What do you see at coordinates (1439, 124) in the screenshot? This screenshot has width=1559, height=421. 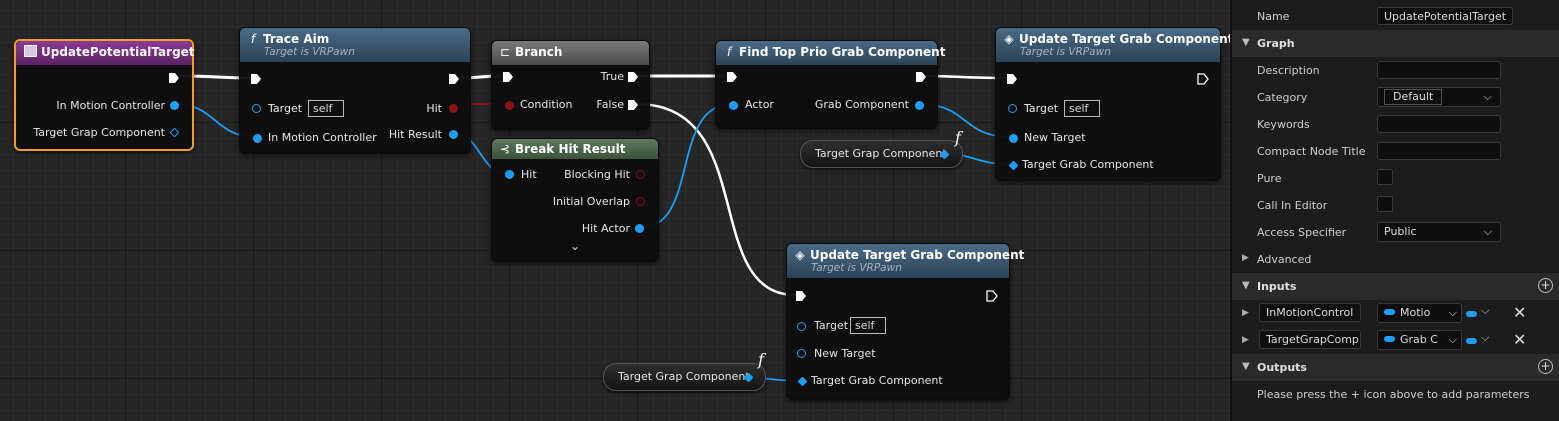 I see `keywords-field` at bounding box center [1439, 124].